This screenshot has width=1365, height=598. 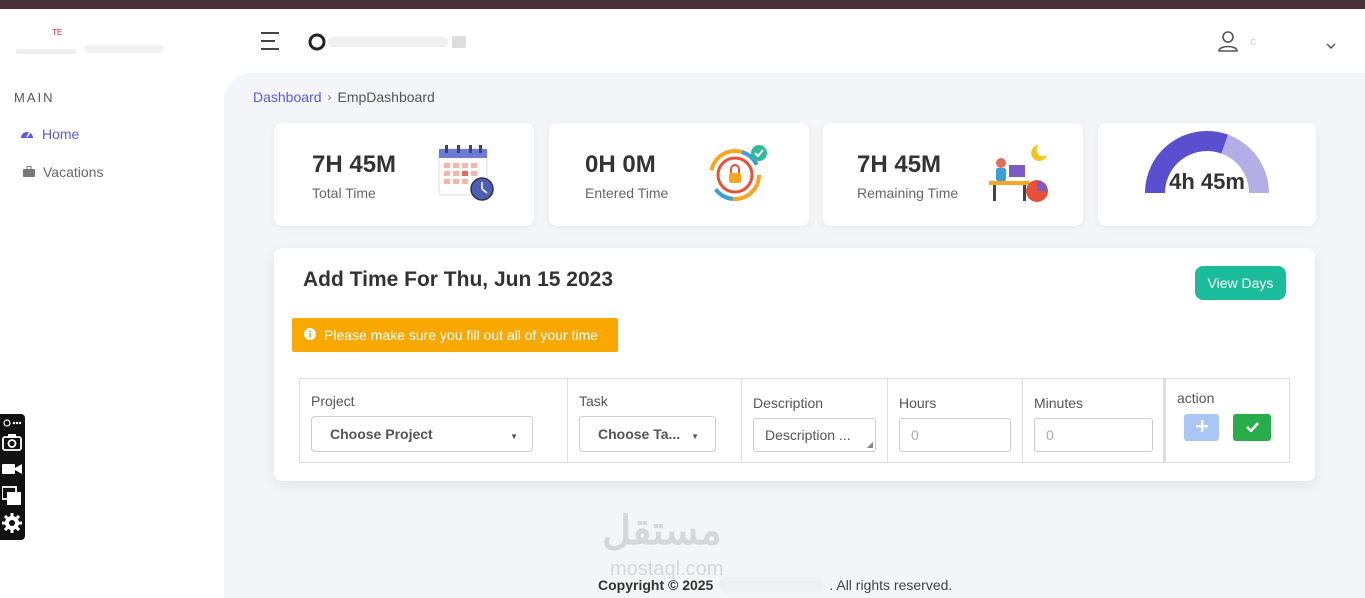 What do you see at coordinates (1278, 42) in the screenshot?
I see `user-menu: c` at bounding box center [1278, 42].